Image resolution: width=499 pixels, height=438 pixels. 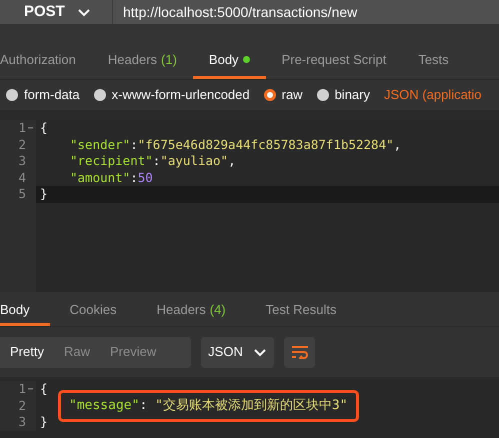 What do you see at coordinates (191, 311) in the screenshot?
I see `response-tab: Headers (4)` at bounding box center [191, 311].